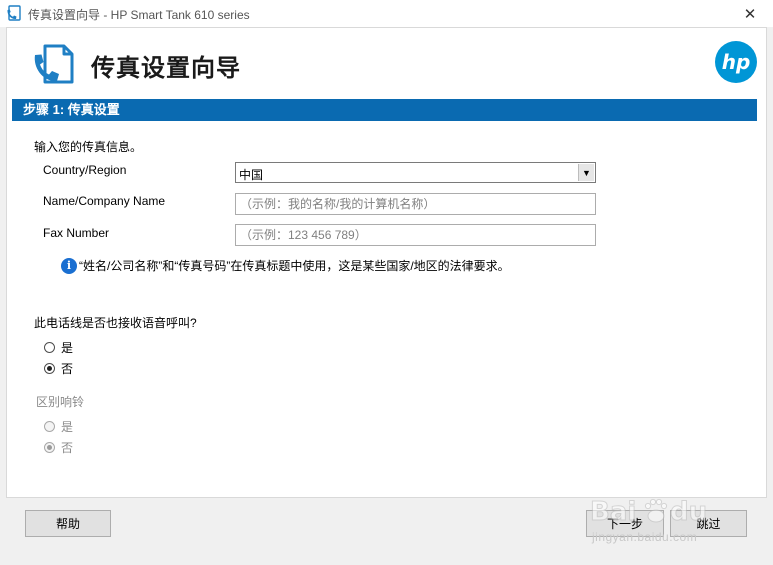 The height and width of the screenshot is (565, 773). Describe the element at coordinates (60, 402) in the screenshot. I see `distinctive-ring-label: 区别响铃` at that location.